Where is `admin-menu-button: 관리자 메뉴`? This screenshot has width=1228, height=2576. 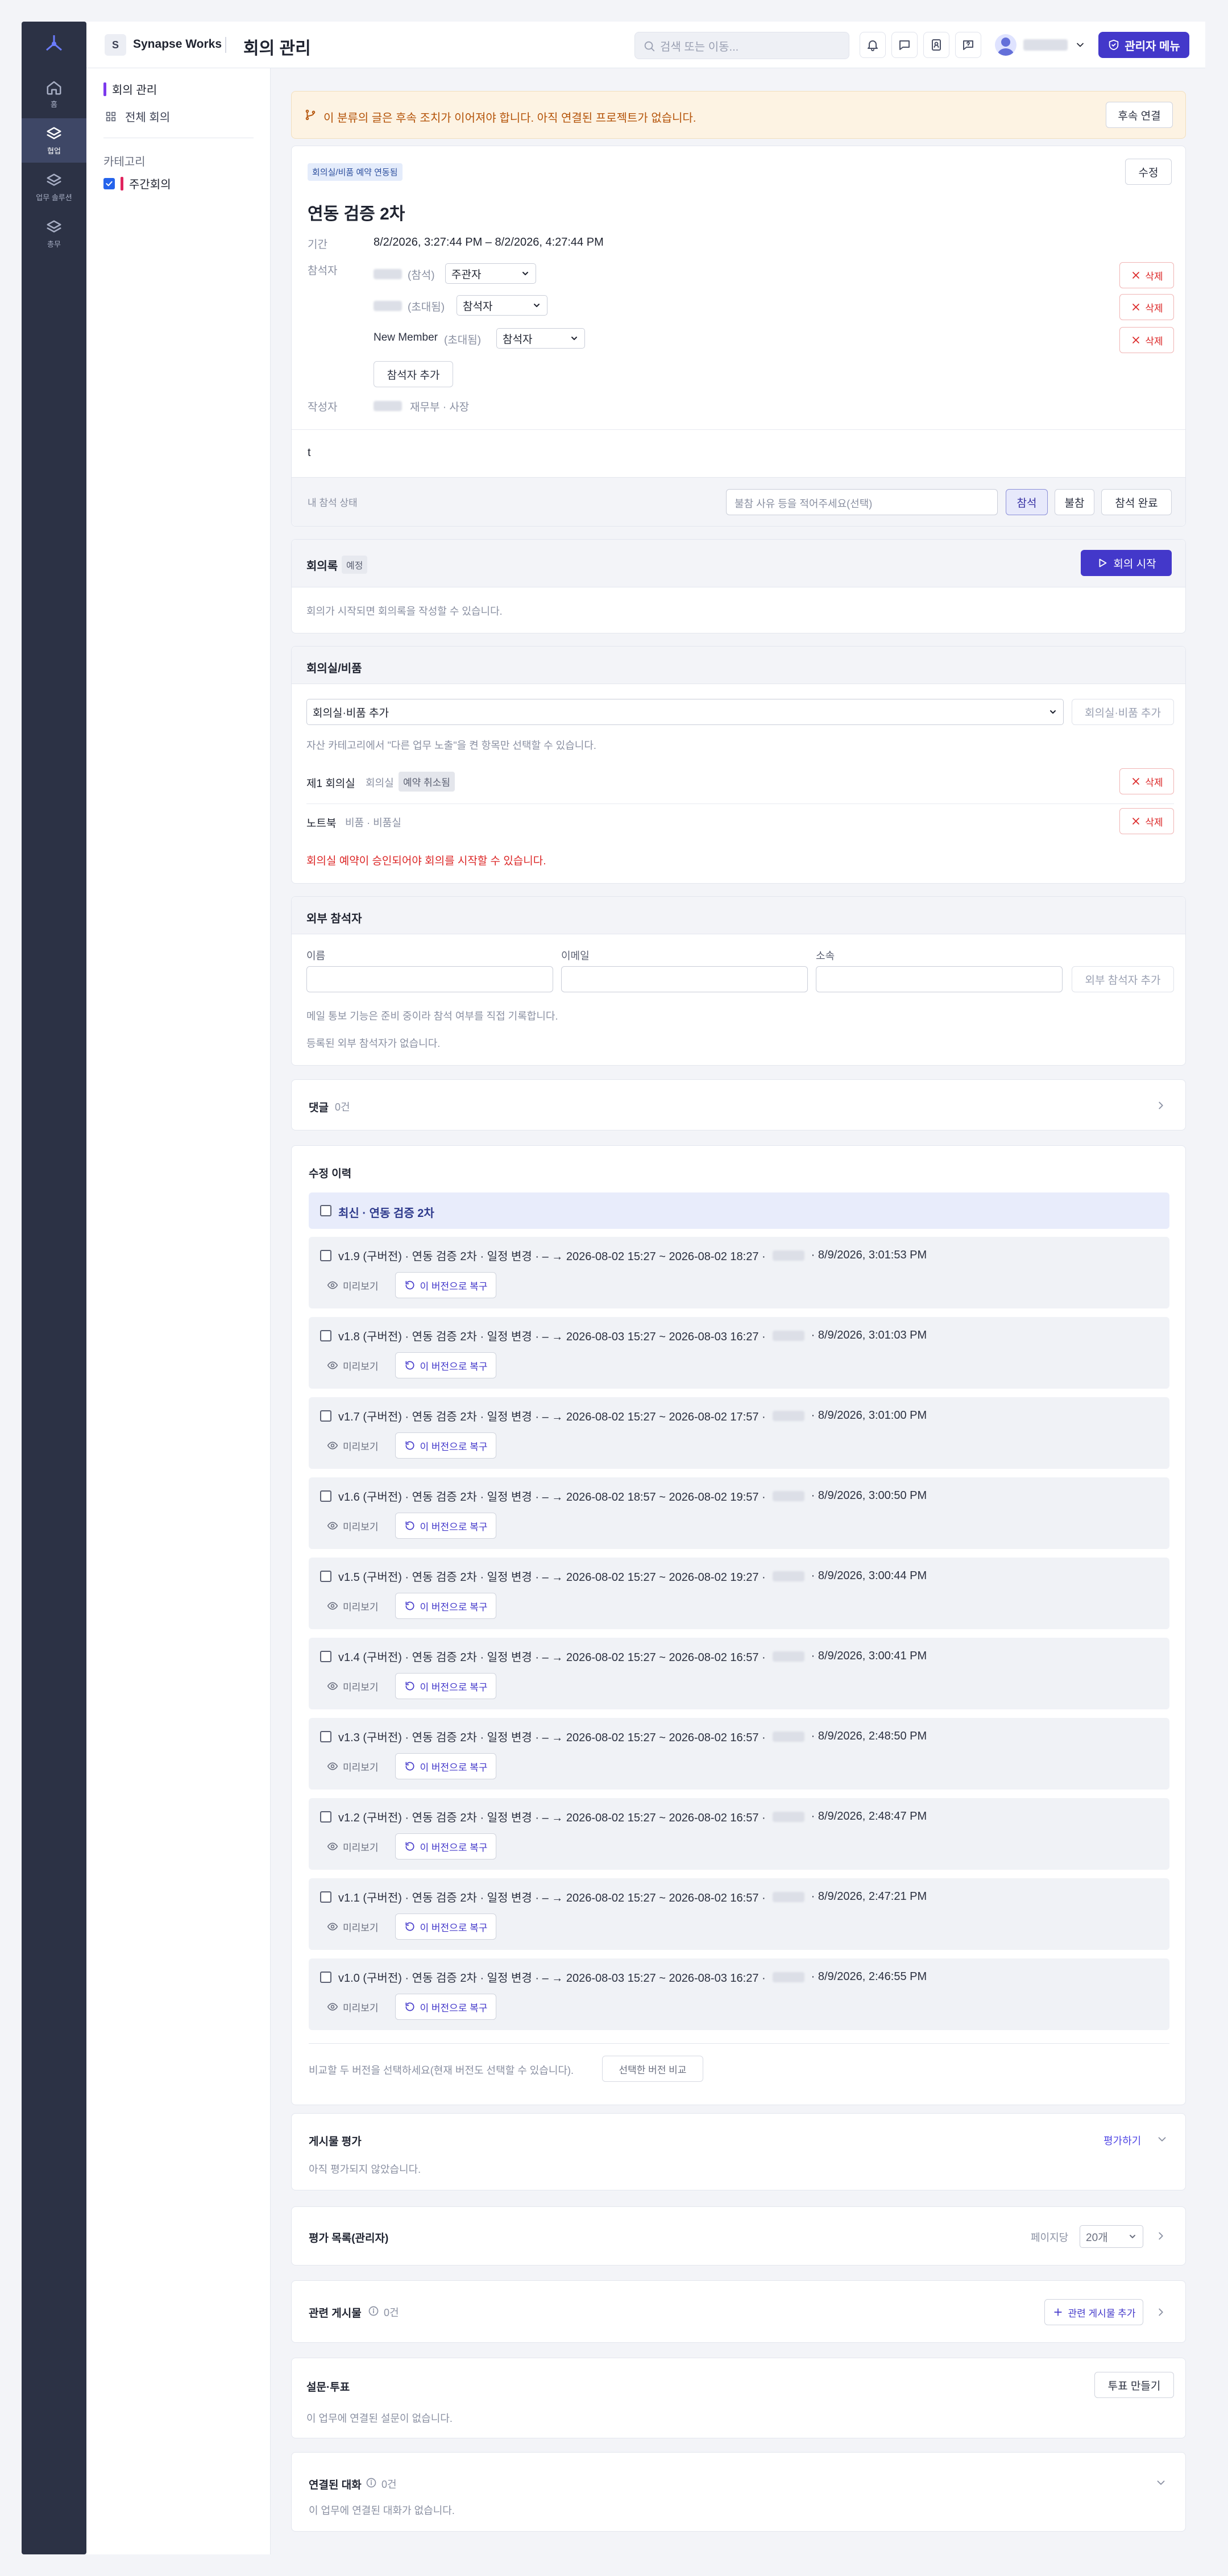 admin-menu-button: 관리자 메뉴 is located at coordinates (1143, 45).